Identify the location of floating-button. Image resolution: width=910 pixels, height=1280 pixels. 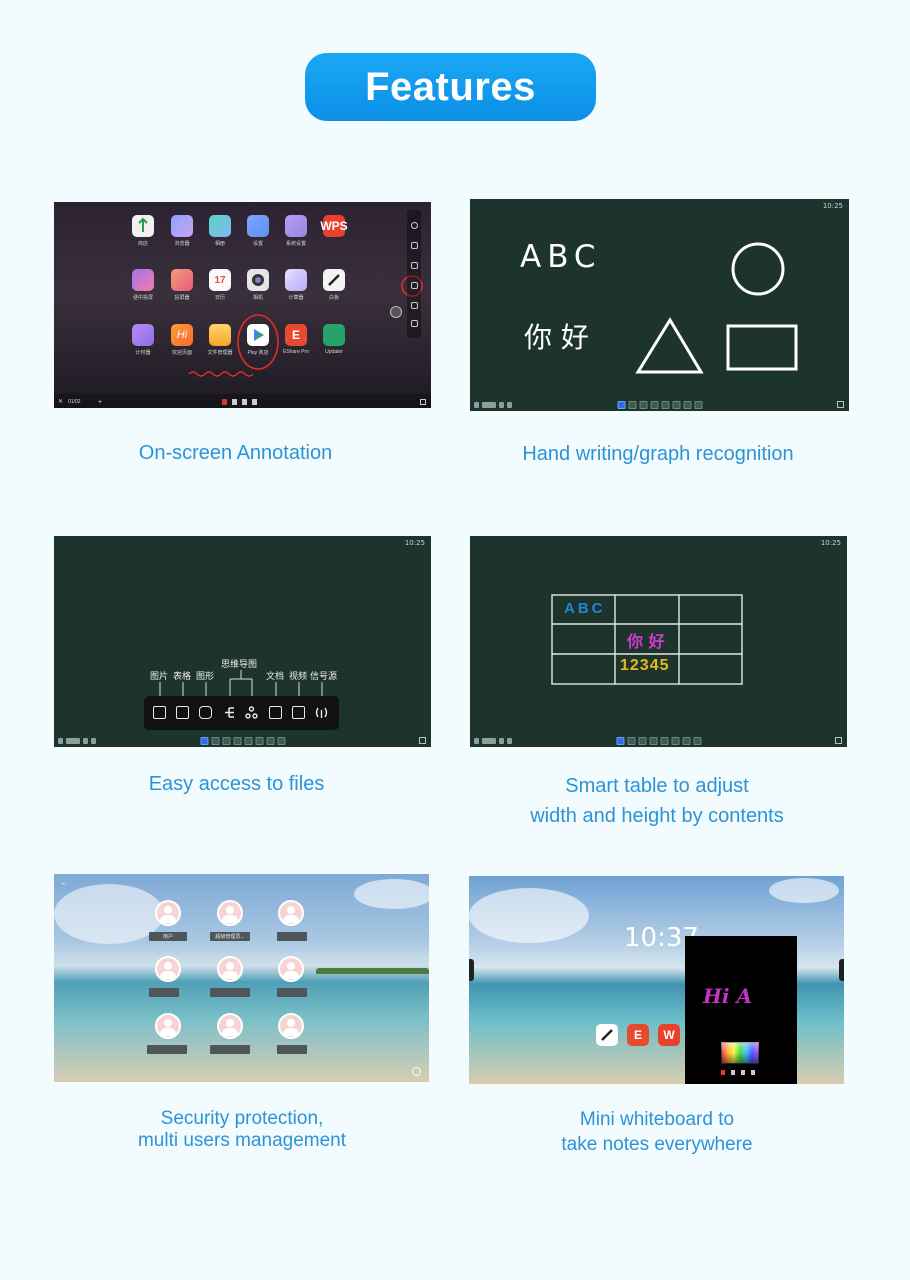
(396, 312).